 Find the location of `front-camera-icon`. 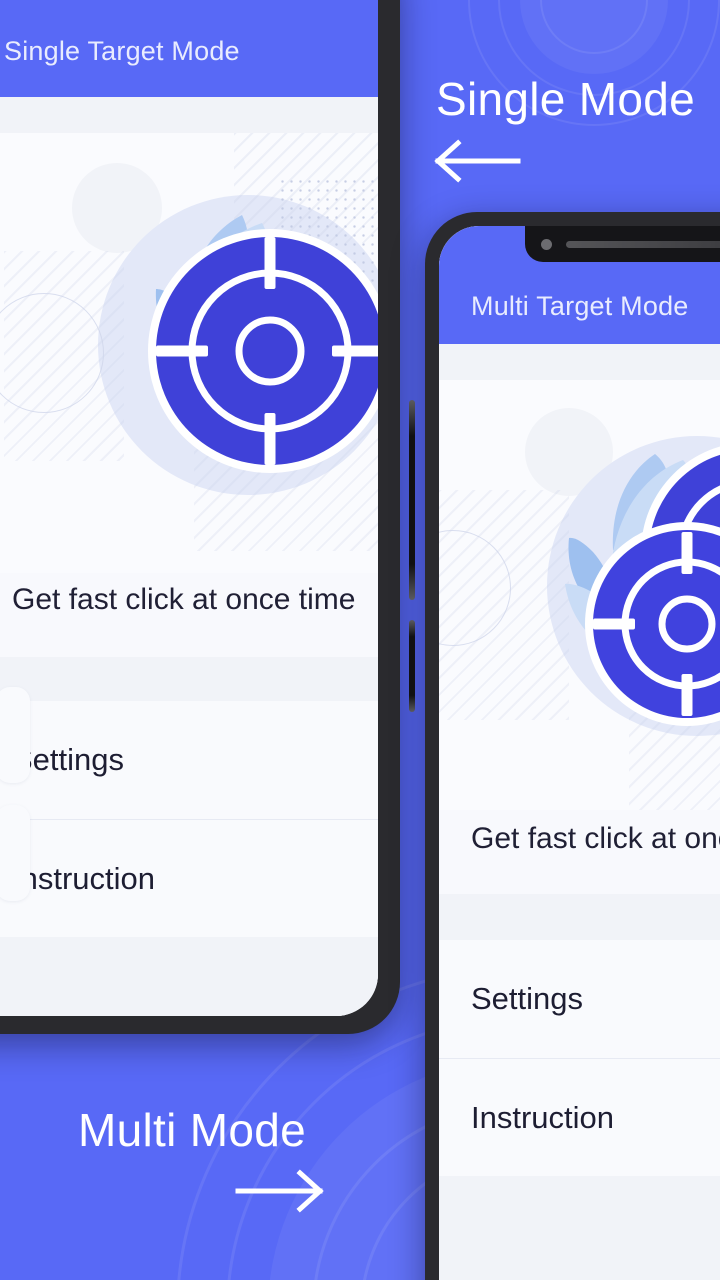

front-camera-icon is located at coordinates (546, 244).